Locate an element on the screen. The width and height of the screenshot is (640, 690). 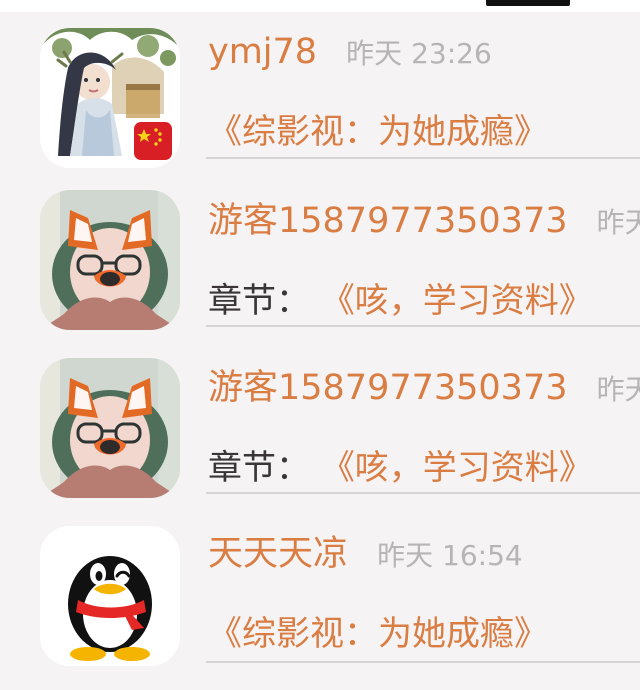
comment-meta-row: 天天天凉 昨天 16:54 is located at coordinates (424, 555).